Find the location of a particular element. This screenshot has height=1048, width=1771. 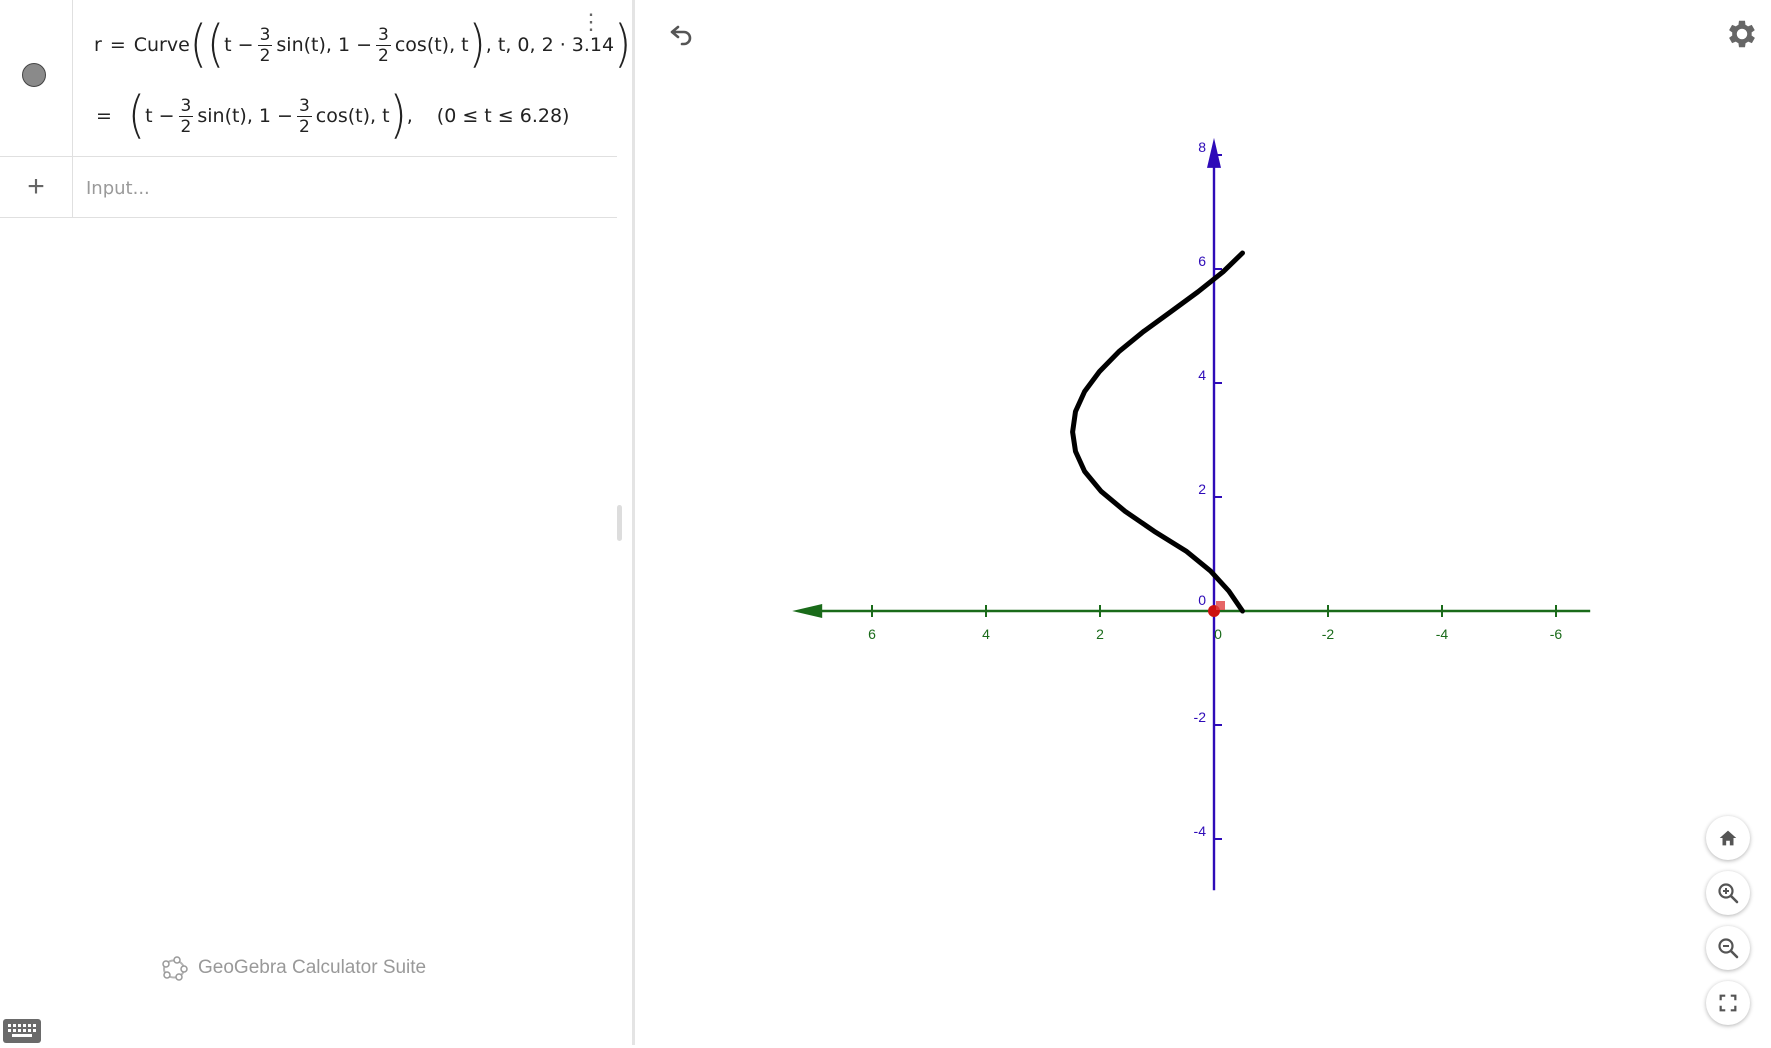

y-tick-label: -4 is located at coordinates (1200, 831).